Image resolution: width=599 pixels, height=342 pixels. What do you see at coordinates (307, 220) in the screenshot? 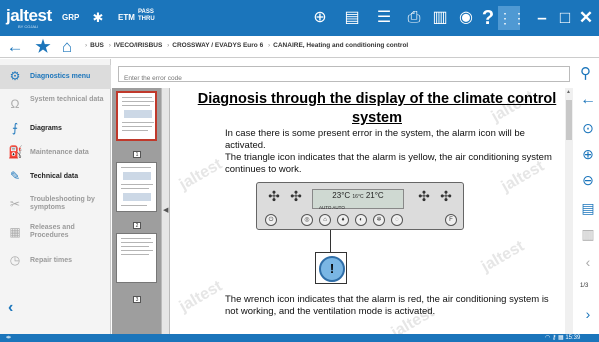
I see `panel-button-icon: ◎` at bounding box center [307, 220].